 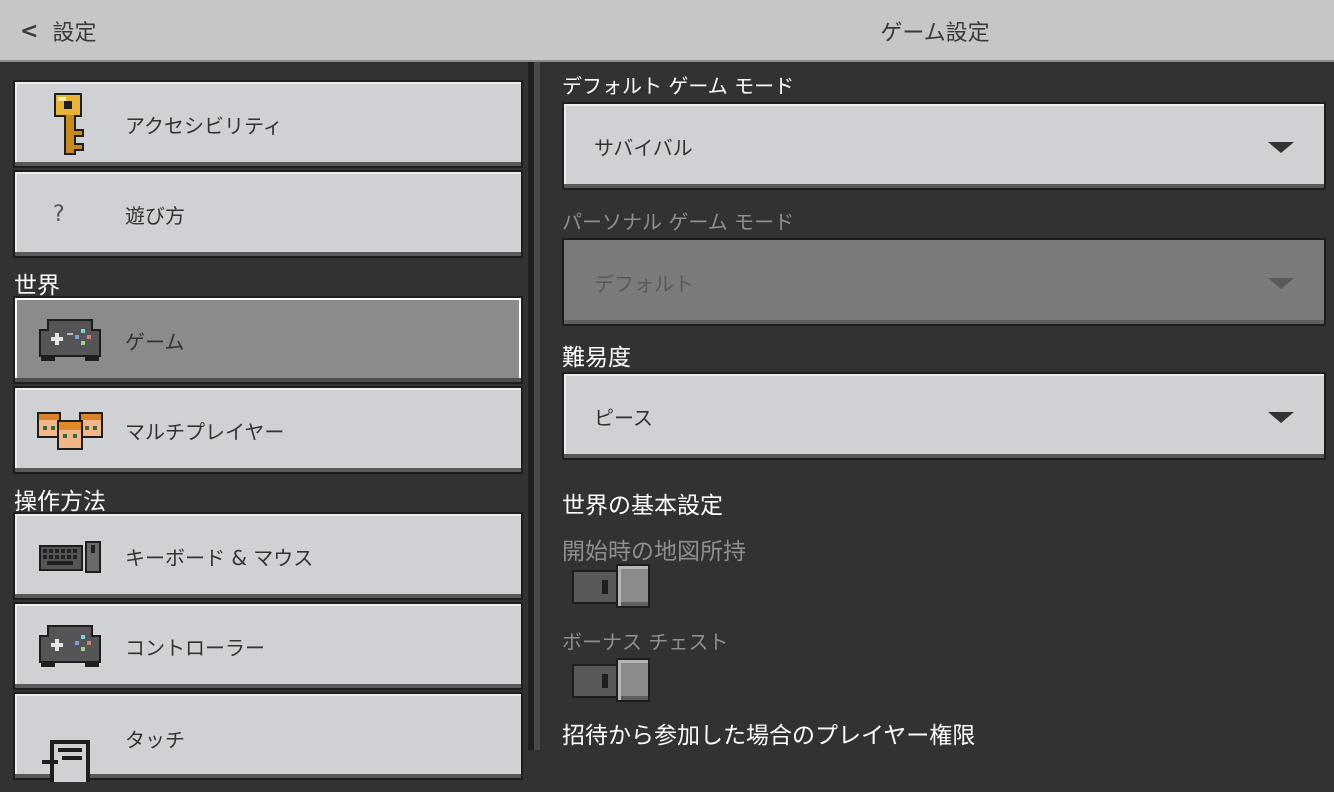 What do you see at coordinates (644, 283) in the screenshot?
I see `dropdown-value: デフォルト` at bounding box center [644, 283].